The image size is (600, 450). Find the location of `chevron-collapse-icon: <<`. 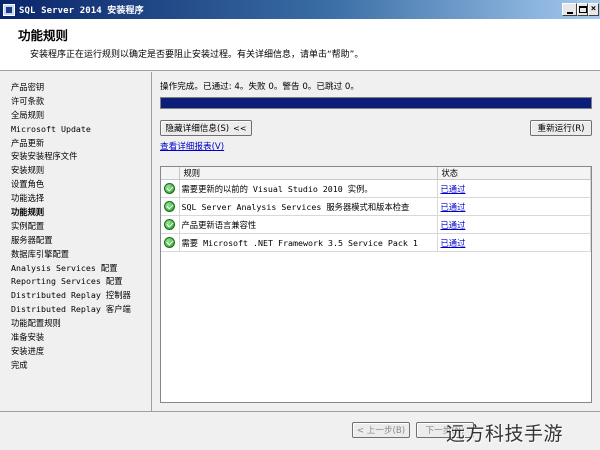

chevron-collapse-icon: << is located at coordinates (240, 128).